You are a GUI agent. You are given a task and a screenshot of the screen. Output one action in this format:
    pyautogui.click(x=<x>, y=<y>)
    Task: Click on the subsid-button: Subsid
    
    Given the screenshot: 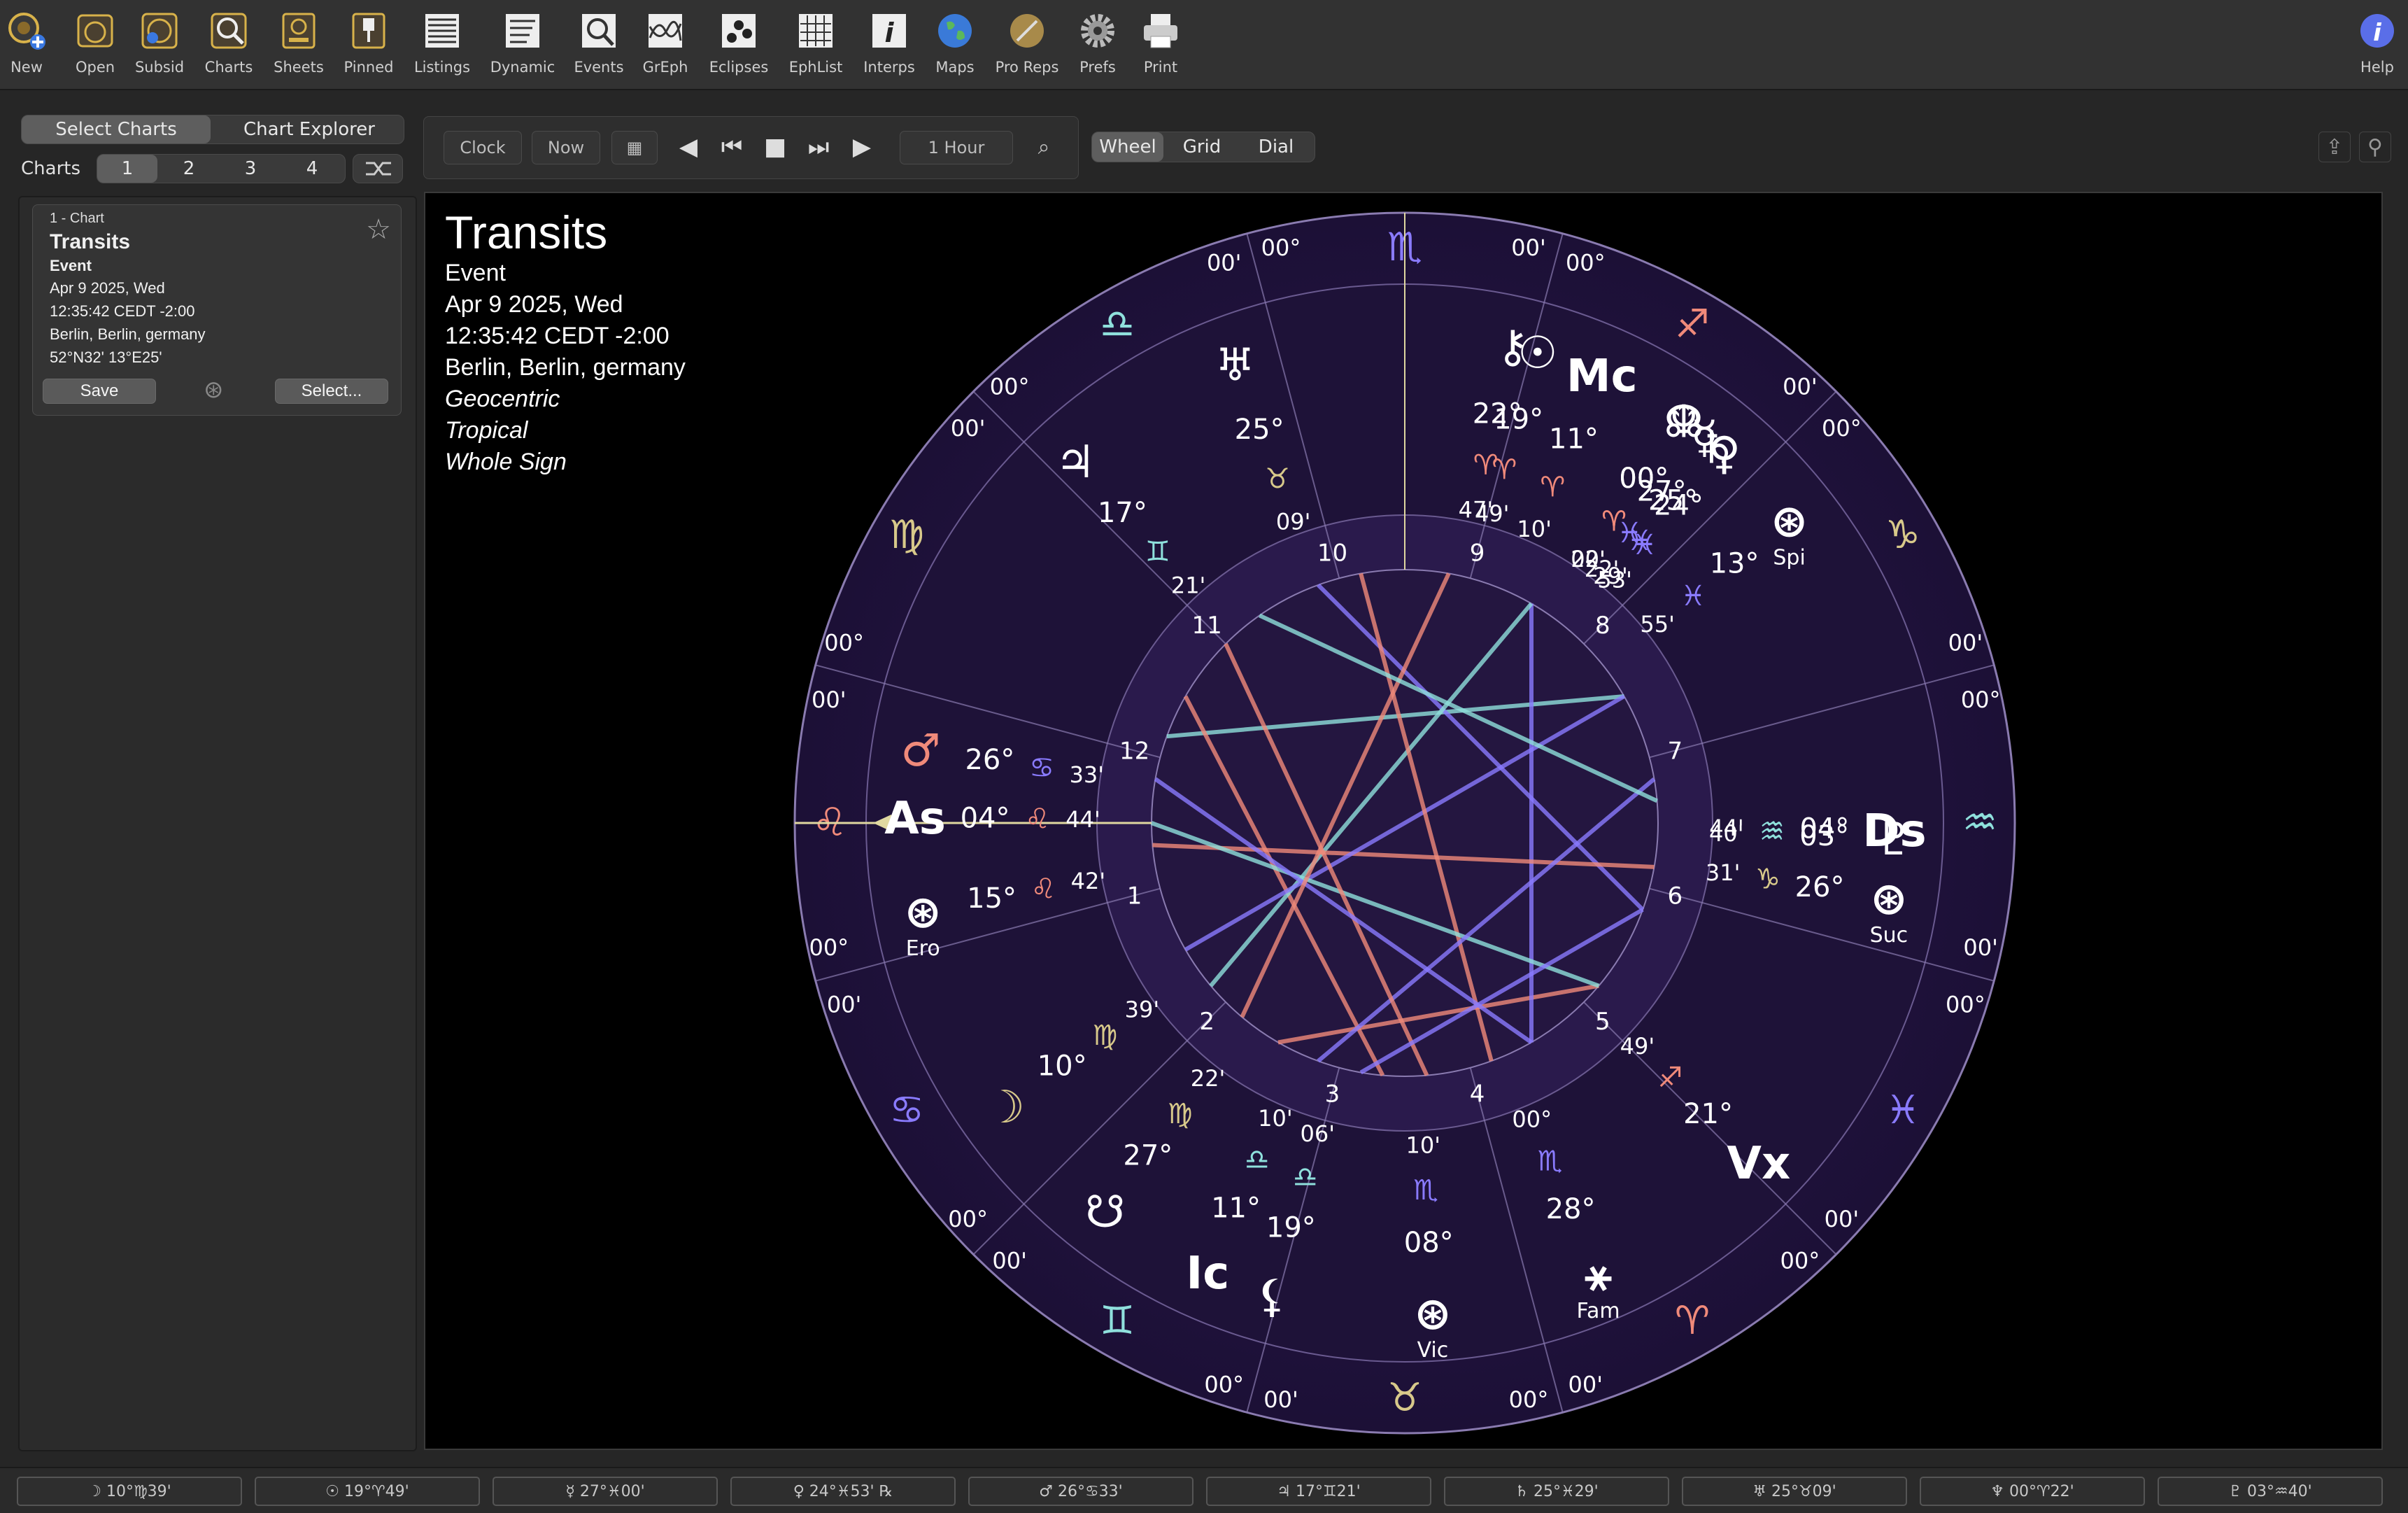 What is the action you would take?
    pyautogui.click(x=159, y=43)
    